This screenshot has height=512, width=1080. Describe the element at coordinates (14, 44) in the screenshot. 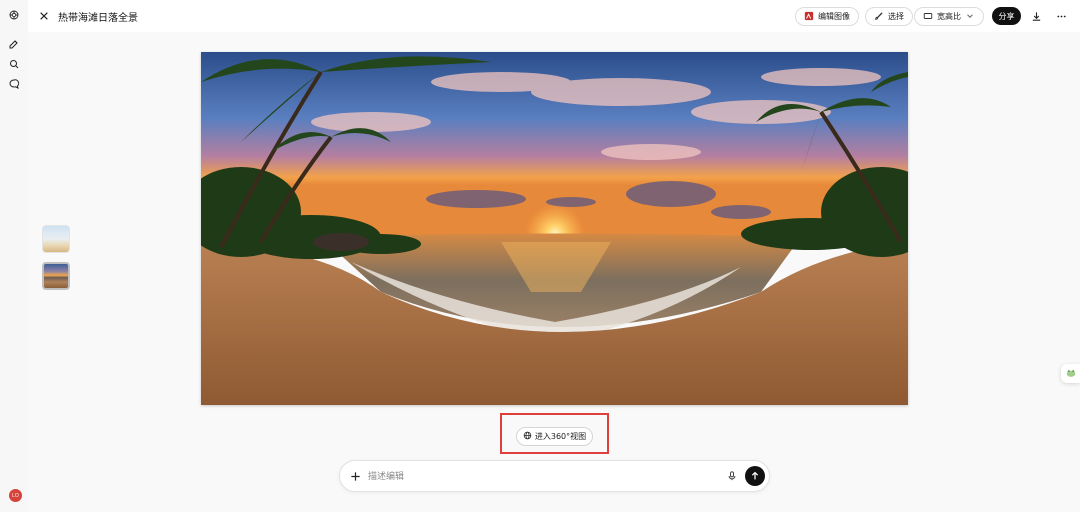

I see `new-chat-icon` at that location.